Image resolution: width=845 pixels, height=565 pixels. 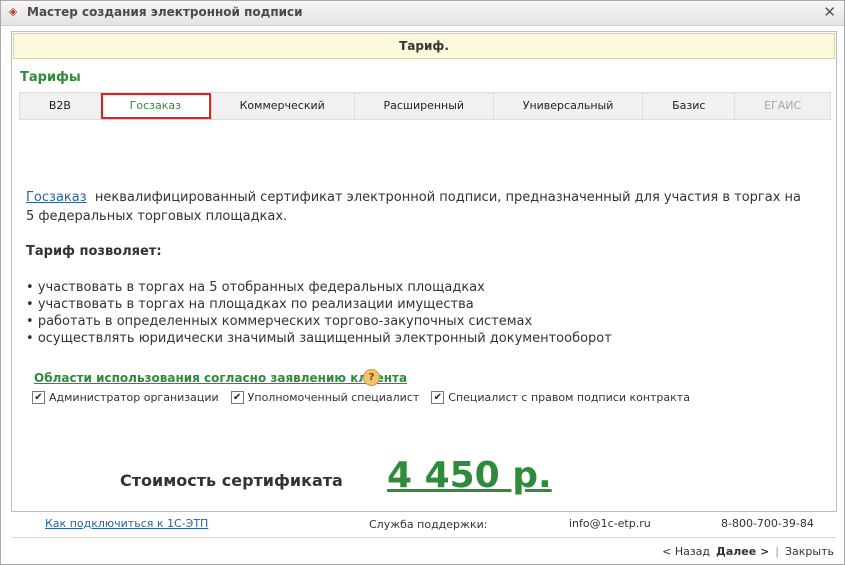 I want to click on checkbox-authorized: ✔ Уполномоченный специалист, so click(x=325, y=397).